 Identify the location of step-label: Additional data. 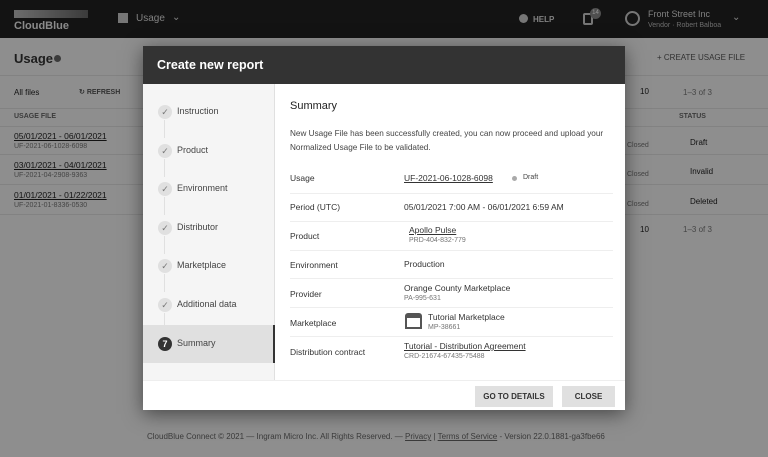
(207, 304).